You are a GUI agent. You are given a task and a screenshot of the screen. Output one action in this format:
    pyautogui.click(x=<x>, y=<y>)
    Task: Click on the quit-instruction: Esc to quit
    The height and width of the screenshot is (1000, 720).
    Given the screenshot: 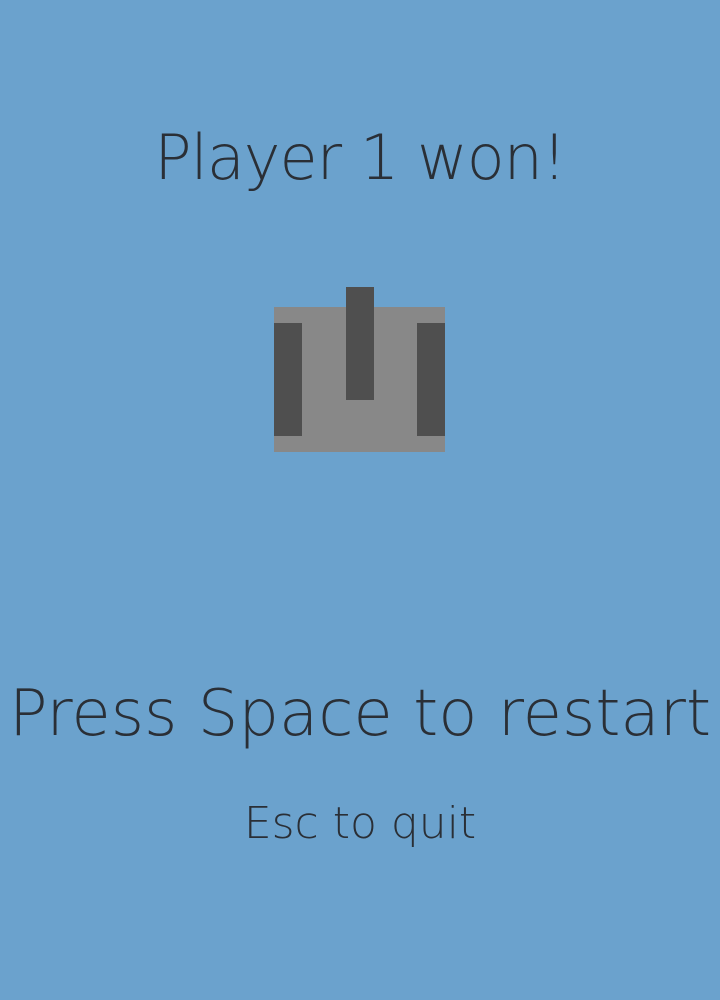 What is the action you would take?
    pyautogui.click(x=360, y=823)
    